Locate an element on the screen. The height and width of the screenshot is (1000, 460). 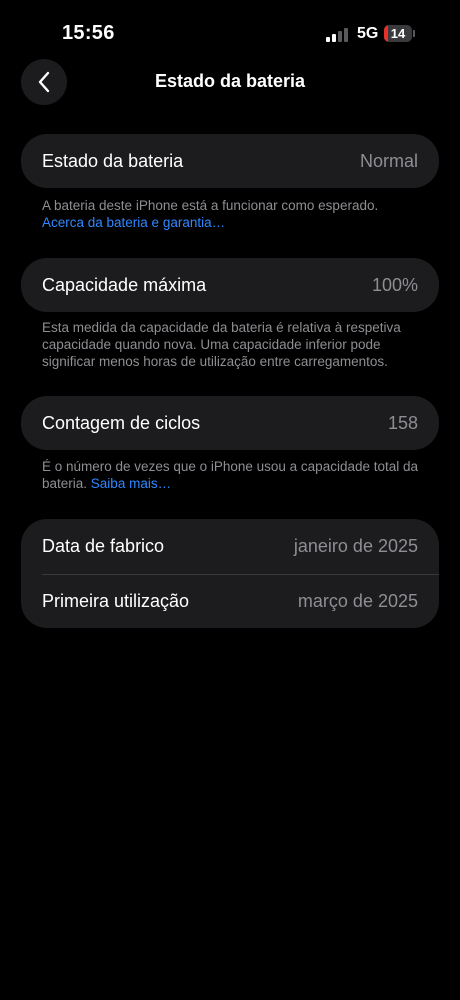
cellular-signal-icon is located at coordinates (338, 35).